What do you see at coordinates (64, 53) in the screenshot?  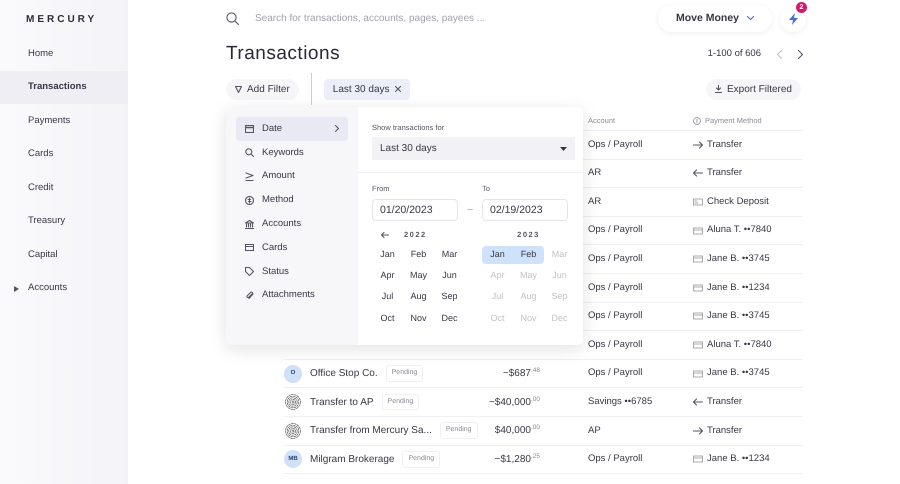 I see `sidebar-item: Home` at bounding box center [64, 53].